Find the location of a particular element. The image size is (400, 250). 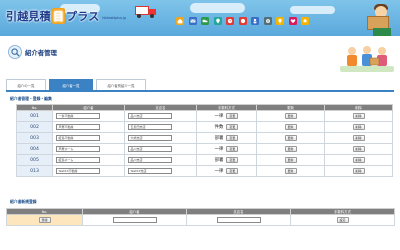

home-icon is located at coordinates (180, 21).